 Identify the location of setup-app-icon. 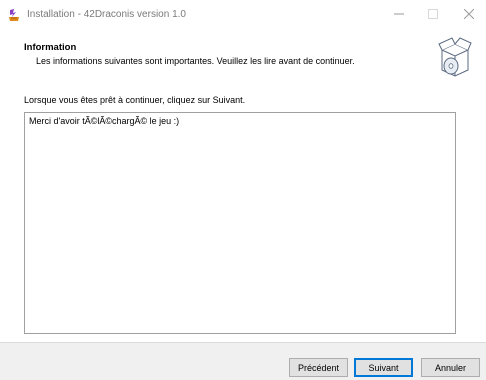
(14, 15).